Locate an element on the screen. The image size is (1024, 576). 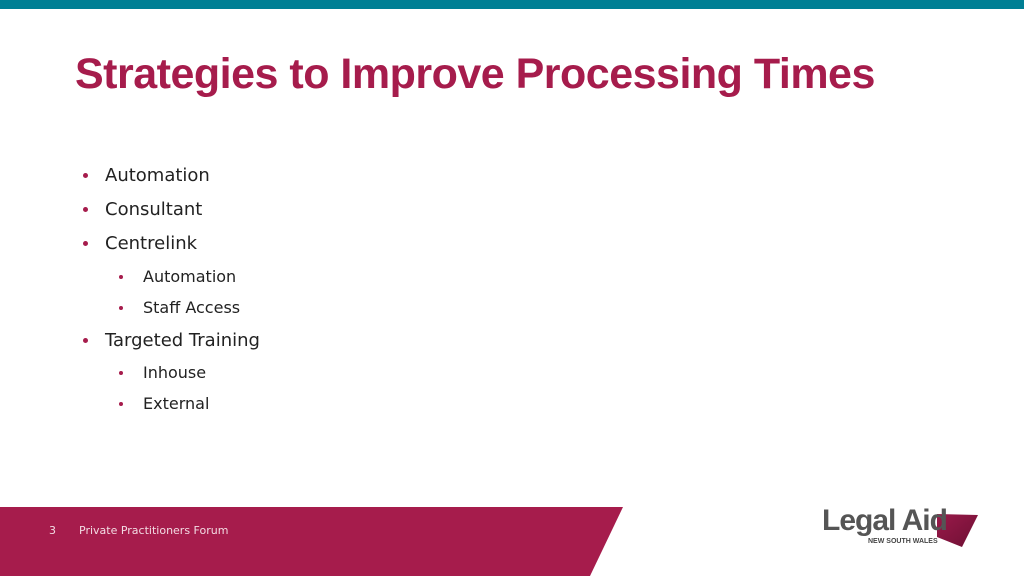
logo-subtitle: NEW SOUTH WALES is located at coordinates (903, 541).